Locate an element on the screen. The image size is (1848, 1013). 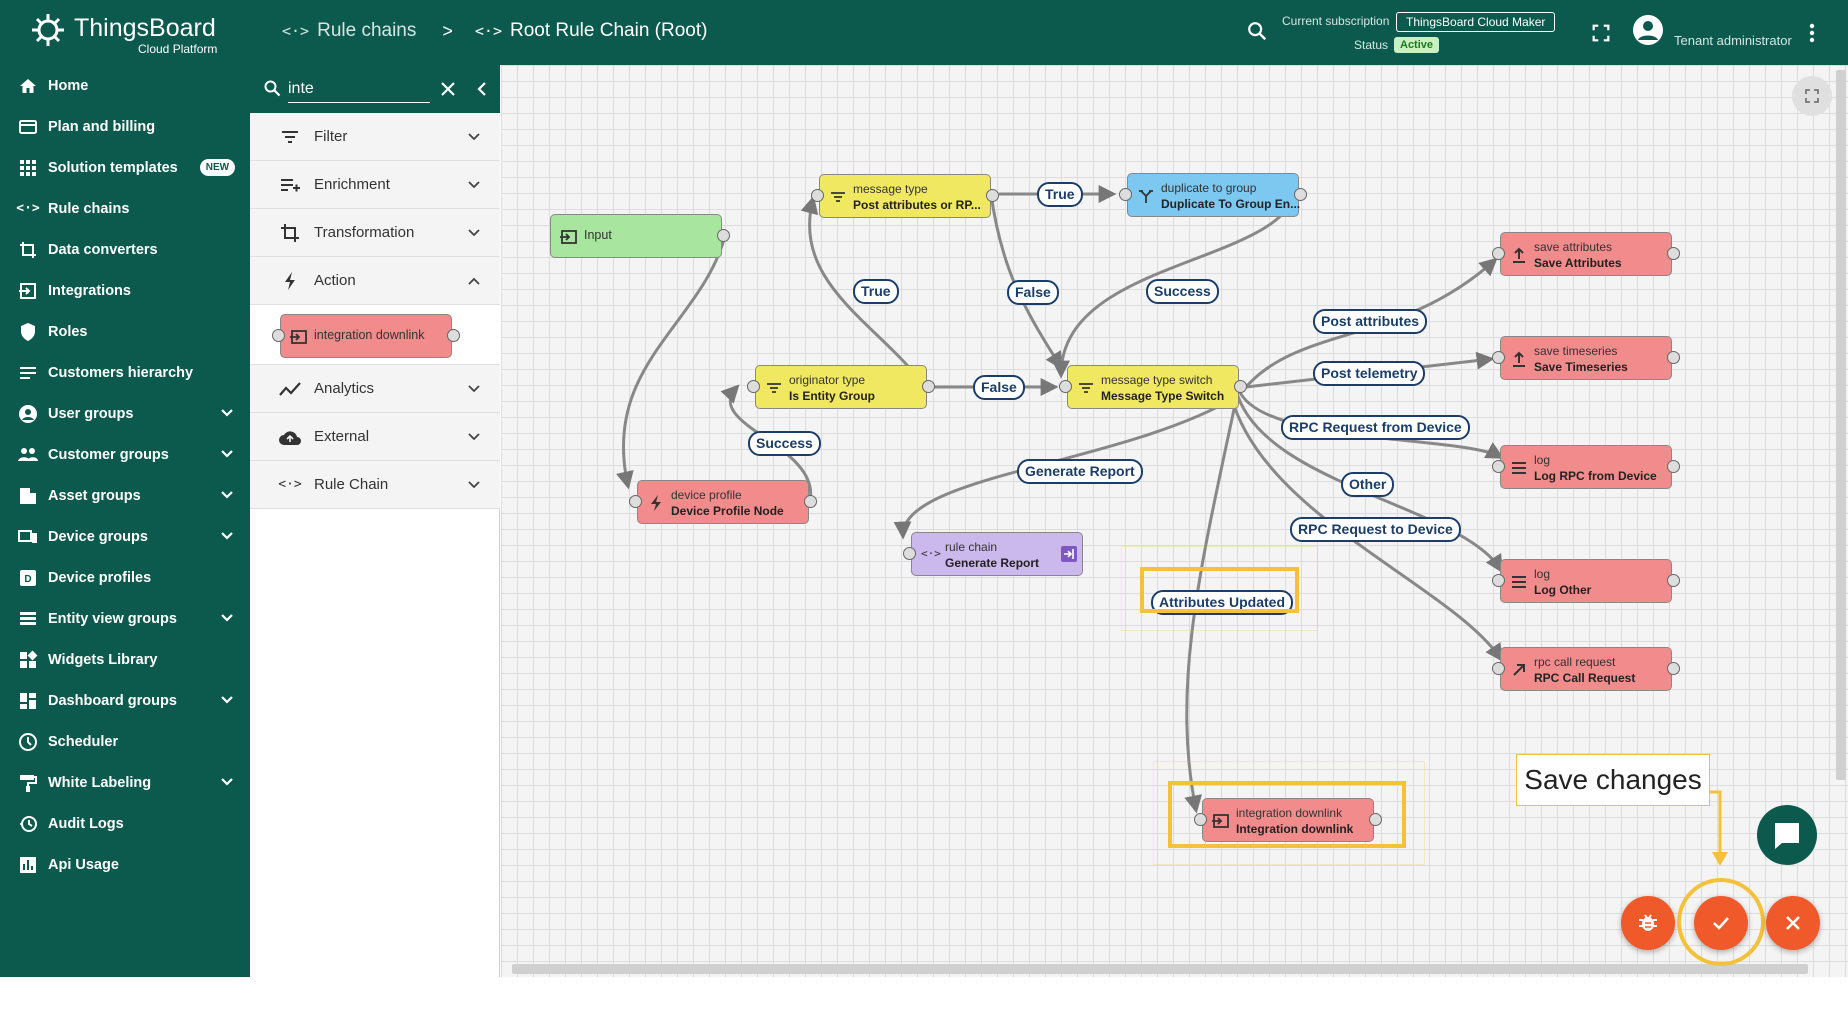
edge-label-other: Other is located at coordinates (1368, 484).